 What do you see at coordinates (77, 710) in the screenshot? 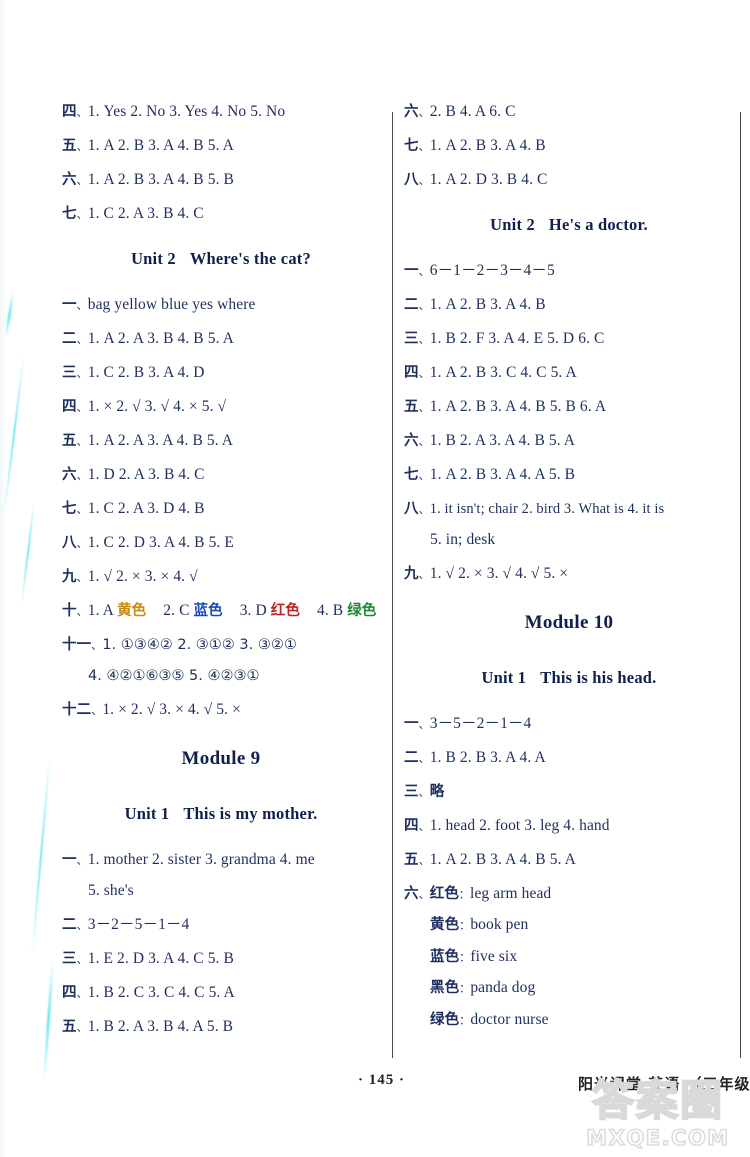
I see `answer-index: 十二` at bounding box center [77, 710].